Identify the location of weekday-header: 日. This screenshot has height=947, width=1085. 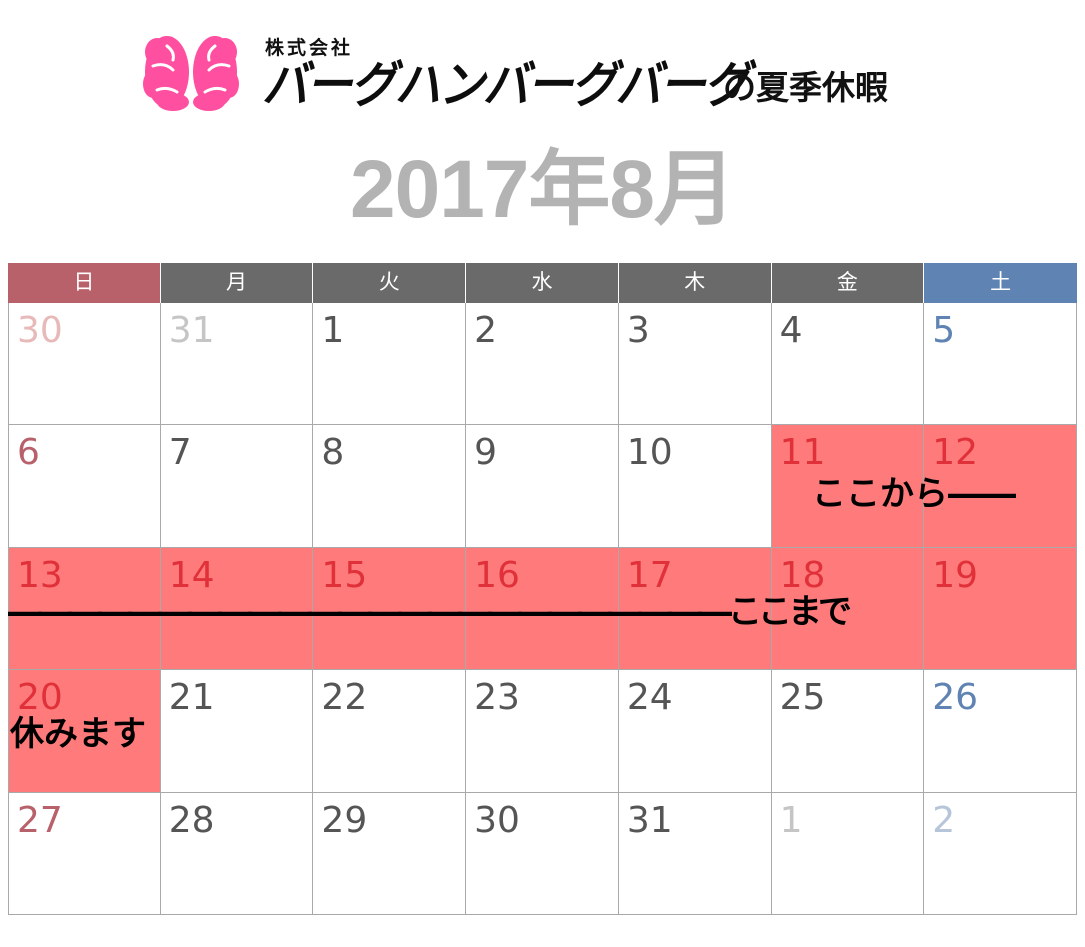
(84, 283).